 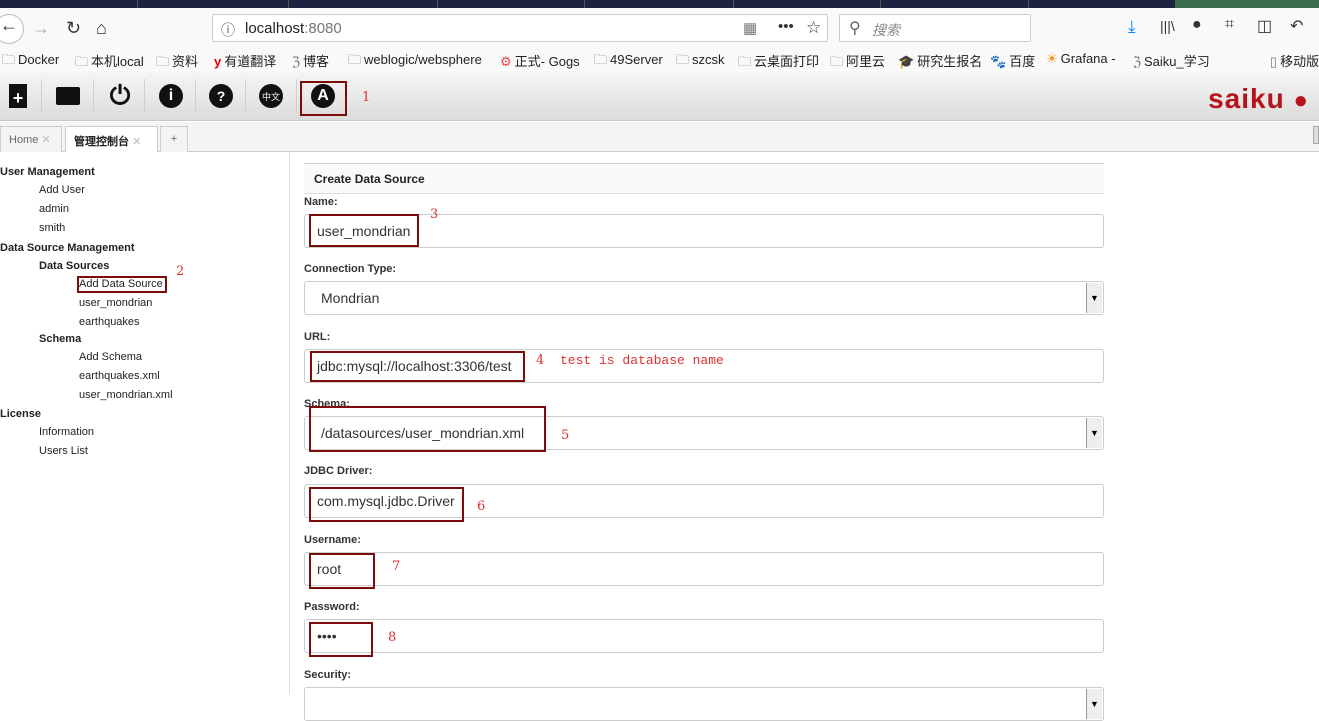 I want to click on name-input: user_mondrian, so click(x=704, y=231).